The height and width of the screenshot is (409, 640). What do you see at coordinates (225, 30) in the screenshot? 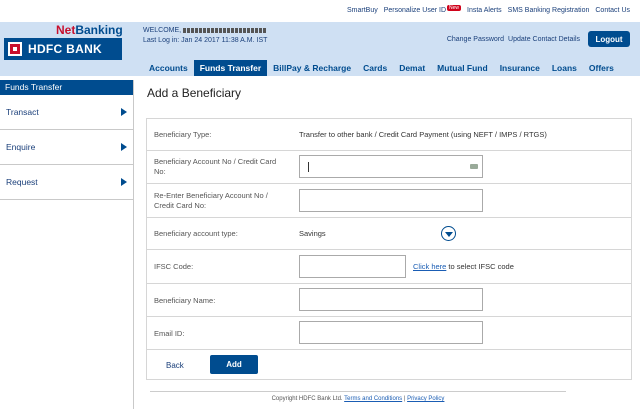
I see `redacted-username` at bounding box center [225, 30].